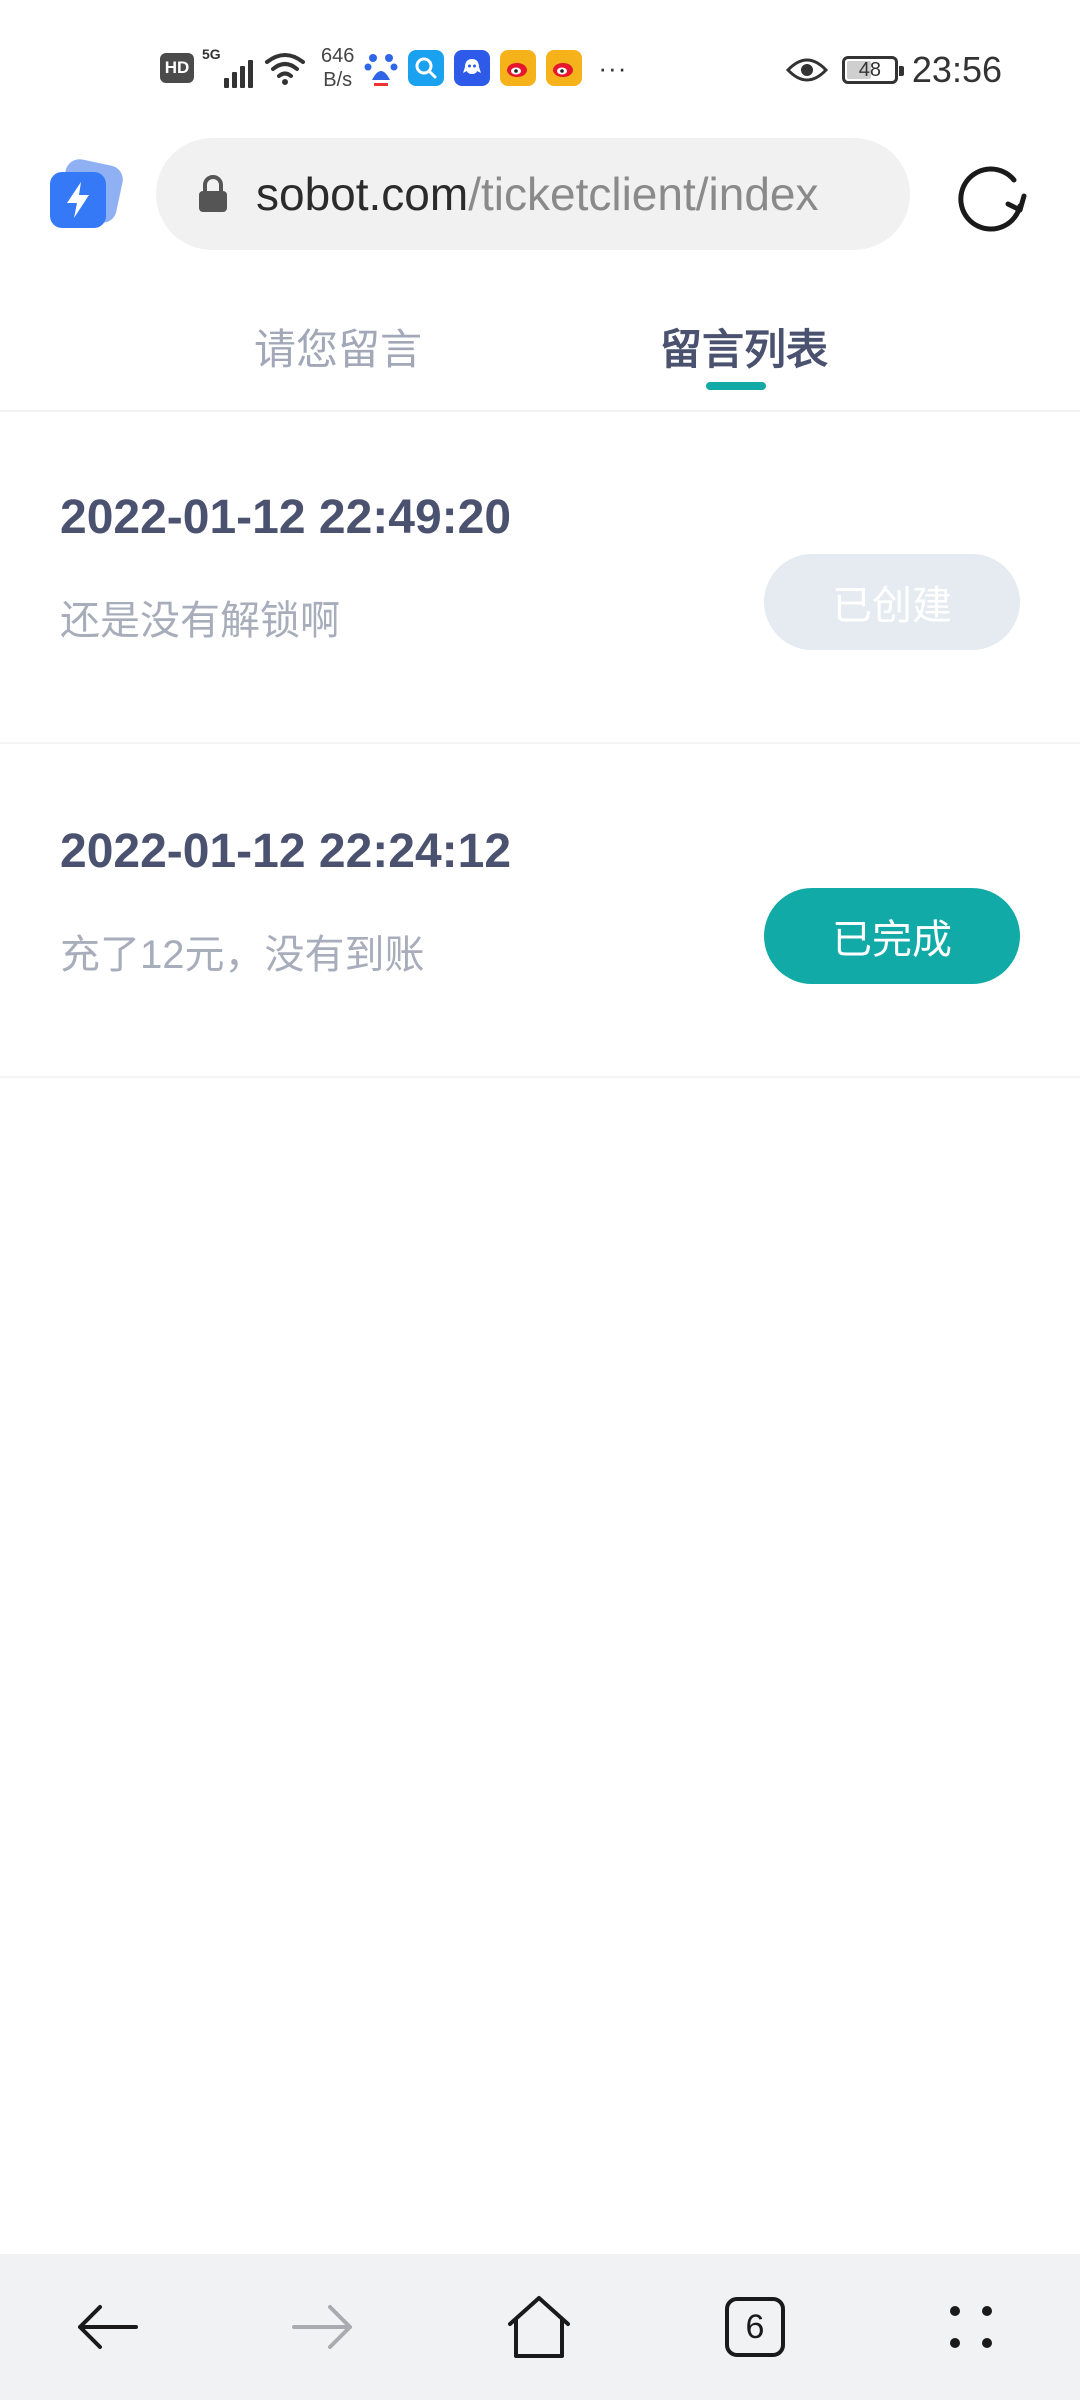  I want to click on home-icon, so click(539, 2327).